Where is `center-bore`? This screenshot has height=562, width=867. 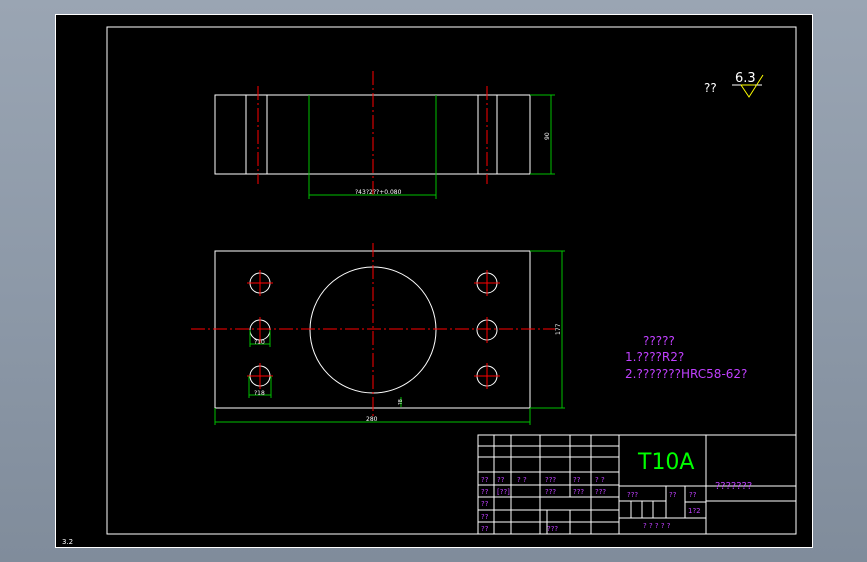 center-bore is located at coordinates (373, 330).